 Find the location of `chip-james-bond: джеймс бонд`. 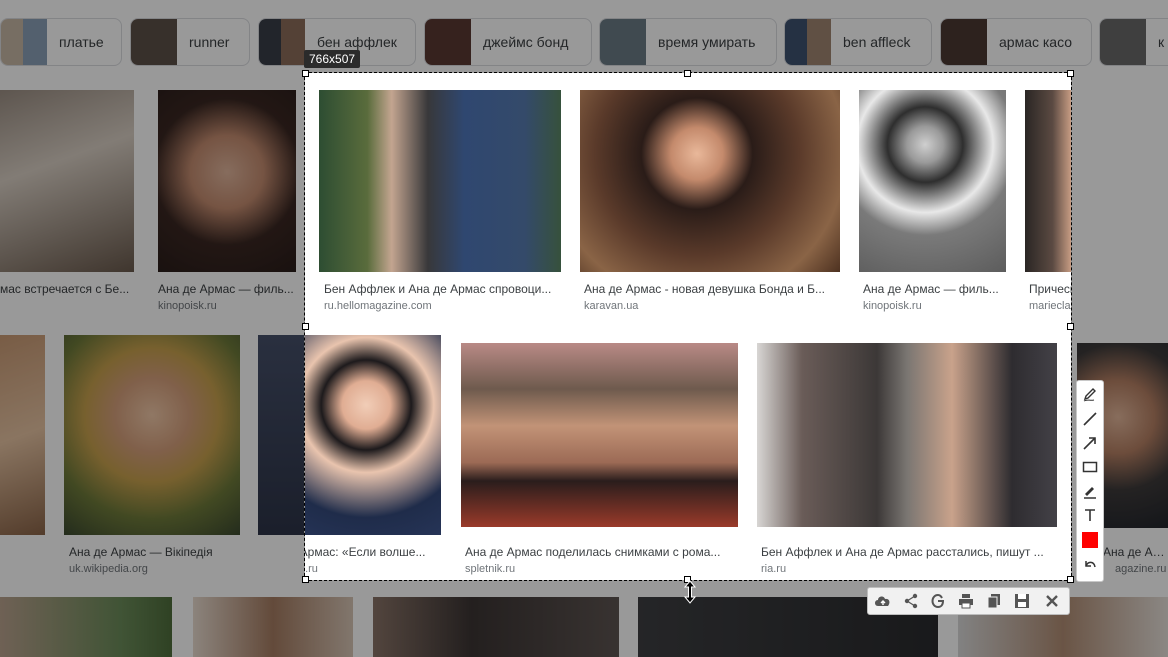

chip-james-bond: джеймс бонд is located at coordinates (508, 42).